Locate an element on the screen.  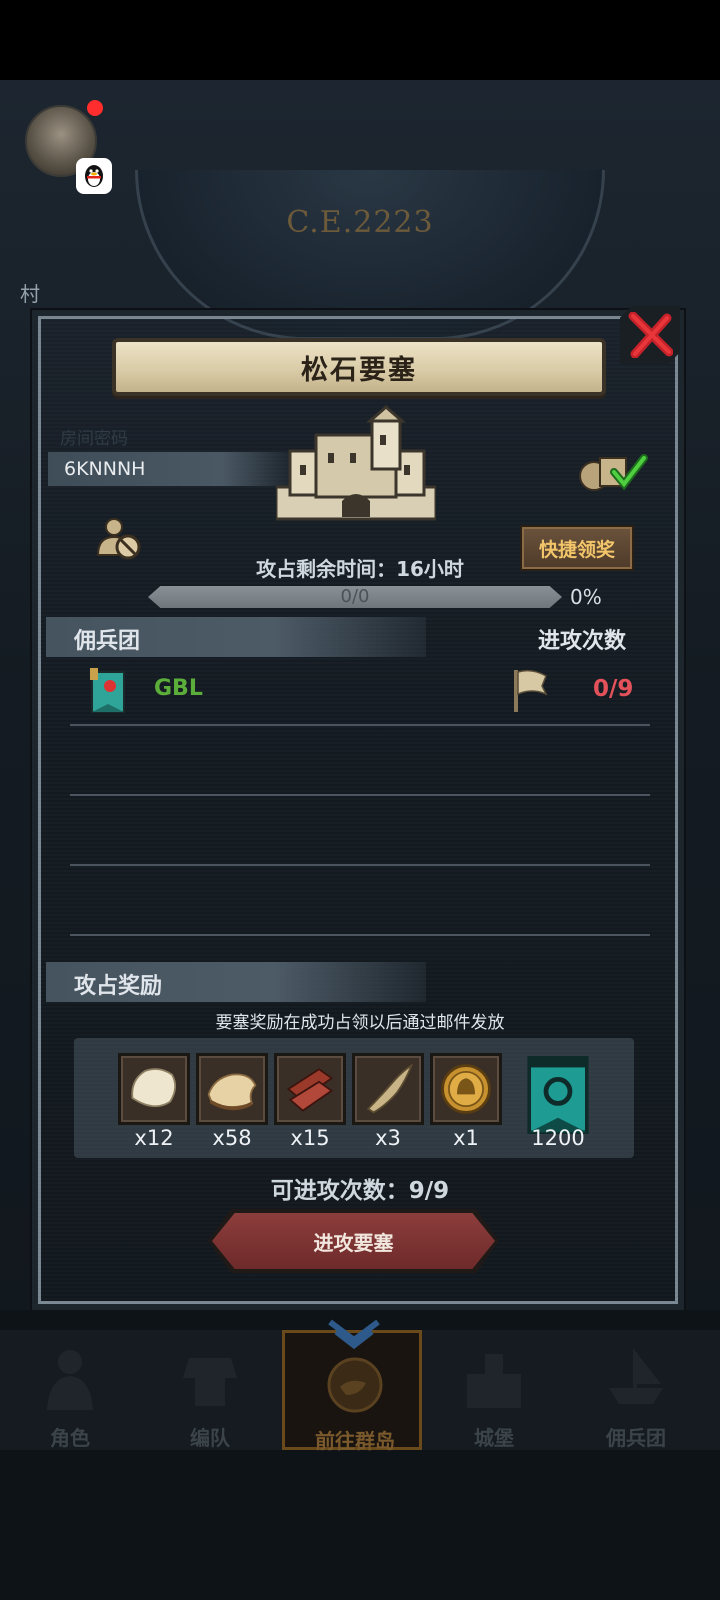
helmet-medal-icon is located at coordinates (466, 1089).